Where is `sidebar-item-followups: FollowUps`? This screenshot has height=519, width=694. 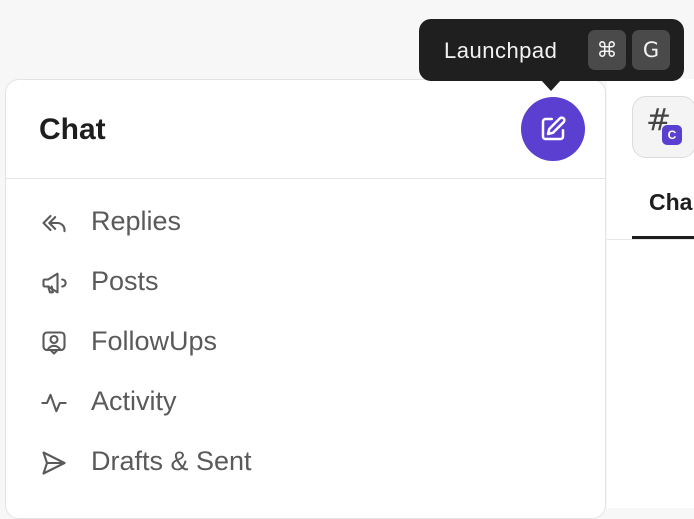 sidebar-item-followups: FollowUps is located at coordinates (305, 343).